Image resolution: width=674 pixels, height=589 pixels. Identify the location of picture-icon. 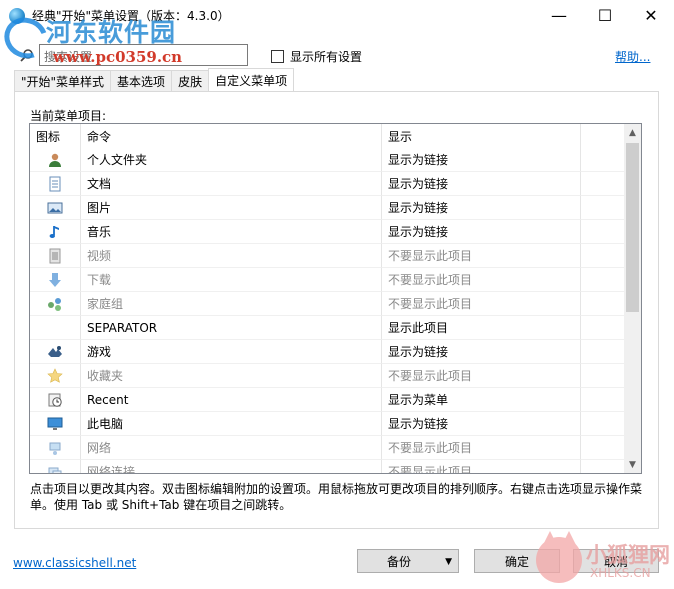
(55, 208).